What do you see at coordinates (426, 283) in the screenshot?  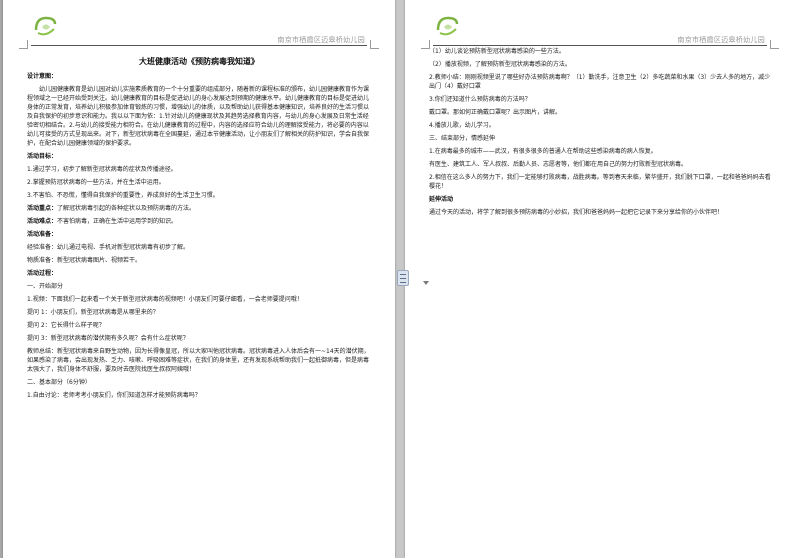 I see `chevron-down-icon` at bounding box center [426, 283].